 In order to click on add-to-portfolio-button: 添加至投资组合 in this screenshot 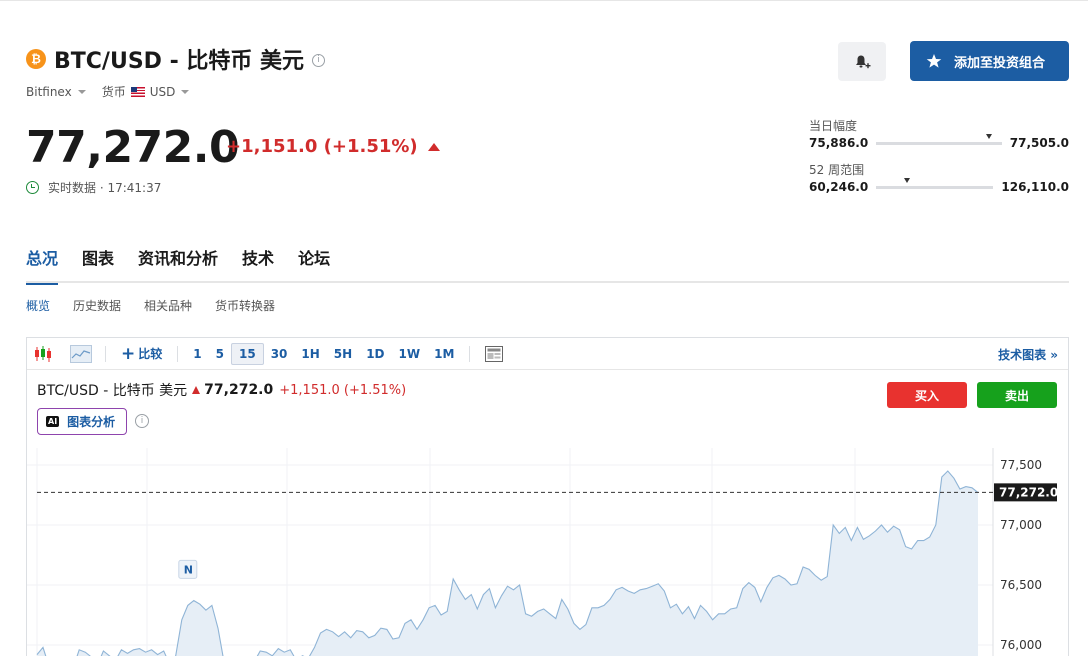, I will do `click(989, 61)`.